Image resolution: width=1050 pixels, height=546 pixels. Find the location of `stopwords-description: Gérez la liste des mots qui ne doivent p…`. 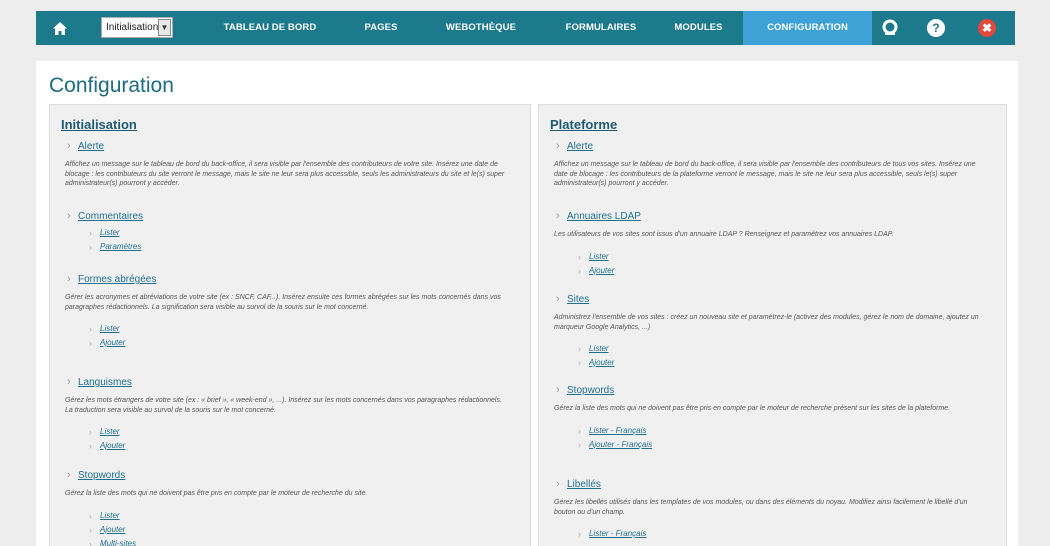

stopwords-description: Gérez la liste des mots qui ne doivent p… is located at coordinates (216, 493).